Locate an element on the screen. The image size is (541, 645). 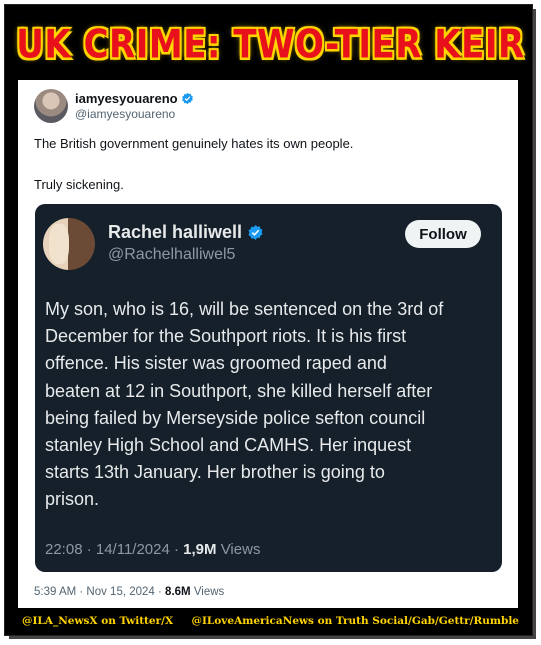
tweet-meta: 5:39 AM · Nov 15, 2024 · 8.6M Views is located at coordinates (129, 592).